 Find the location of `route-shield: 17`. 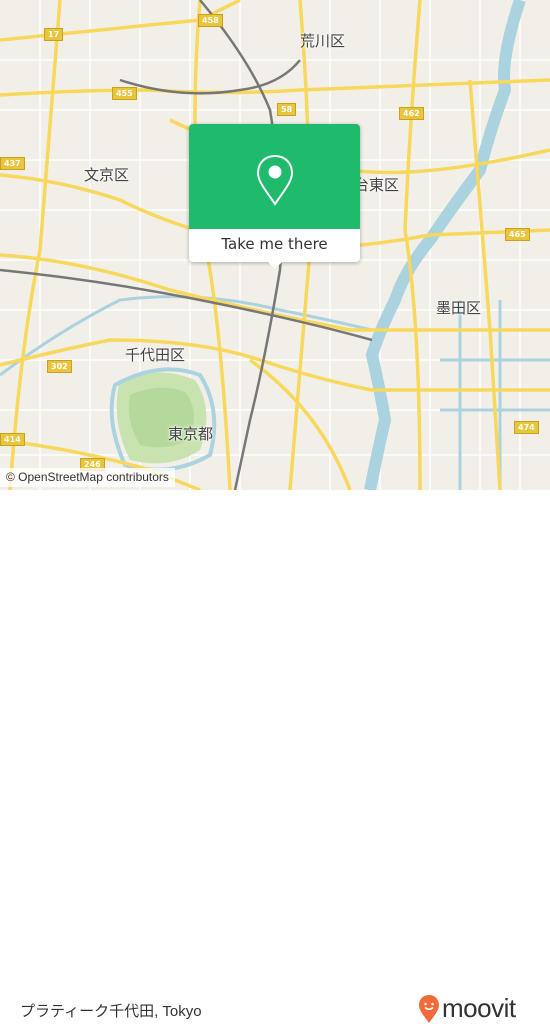

route-shield: 17 is located at coordinates (54, 34).